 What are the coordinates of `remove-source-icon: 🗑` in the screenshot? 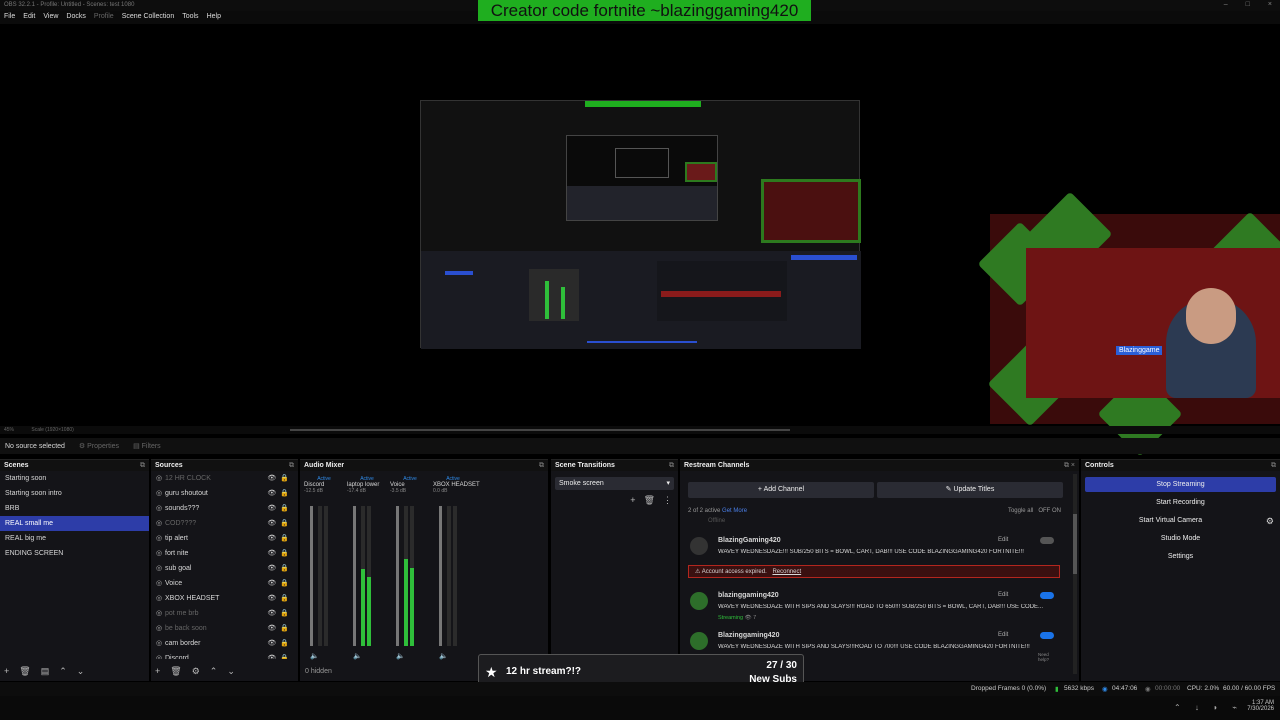 It's located at (175, 671).